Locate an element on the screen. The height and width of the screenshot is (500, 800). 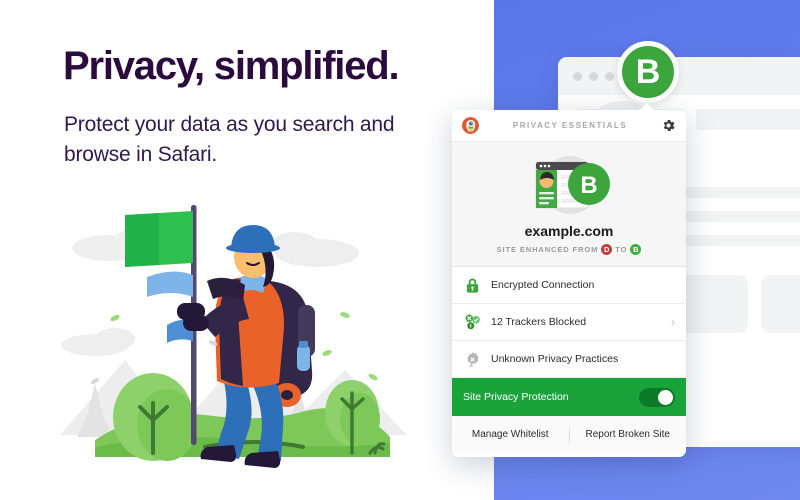
popup-title: PRIVACY ESSENTIALS is located at coordinates (570, 125).